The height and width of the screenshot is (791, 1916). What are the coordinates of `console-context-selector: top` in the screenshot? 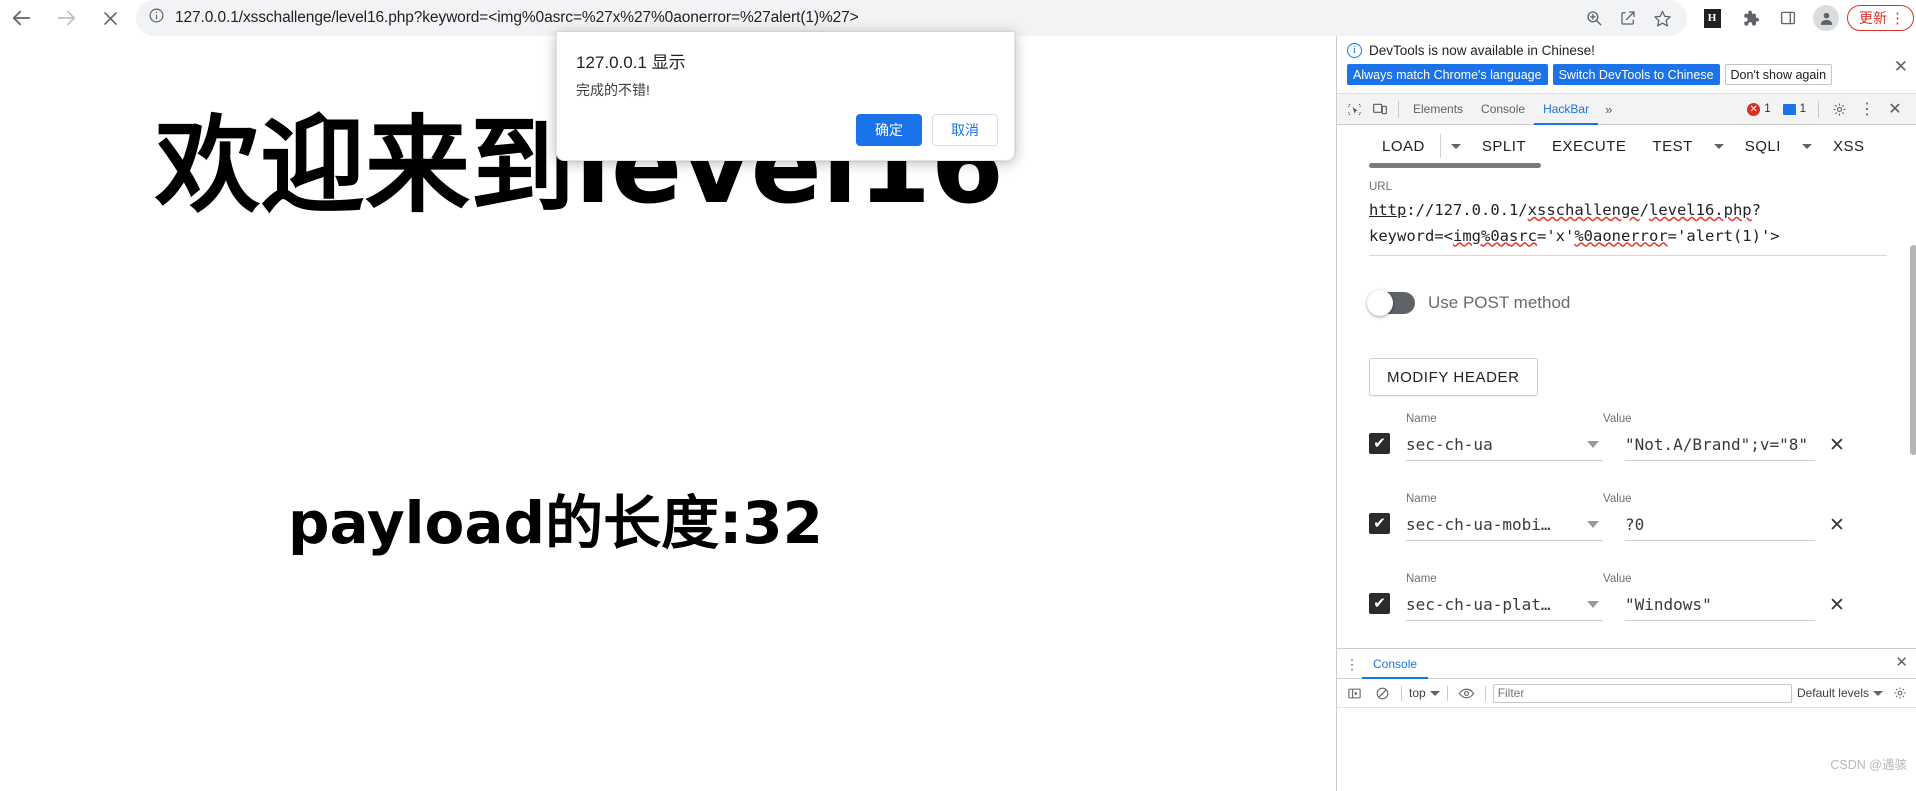 It's located at (1424, 693).